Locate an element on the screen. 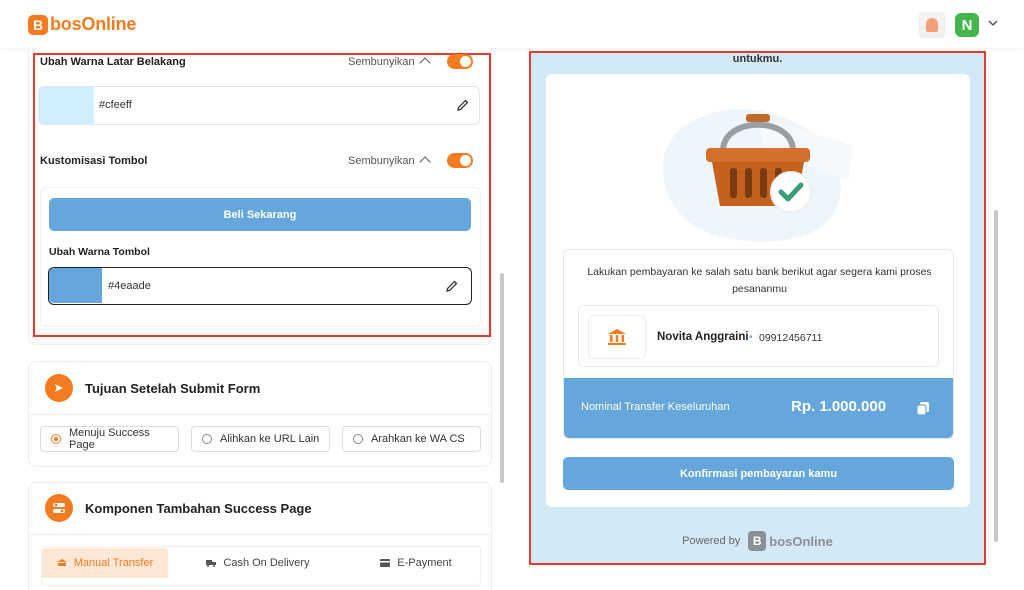 Image resolution: width=1024 pixels, height=590 pixels. tab-label: Manual Transfer is located at coordinates (113, 563).